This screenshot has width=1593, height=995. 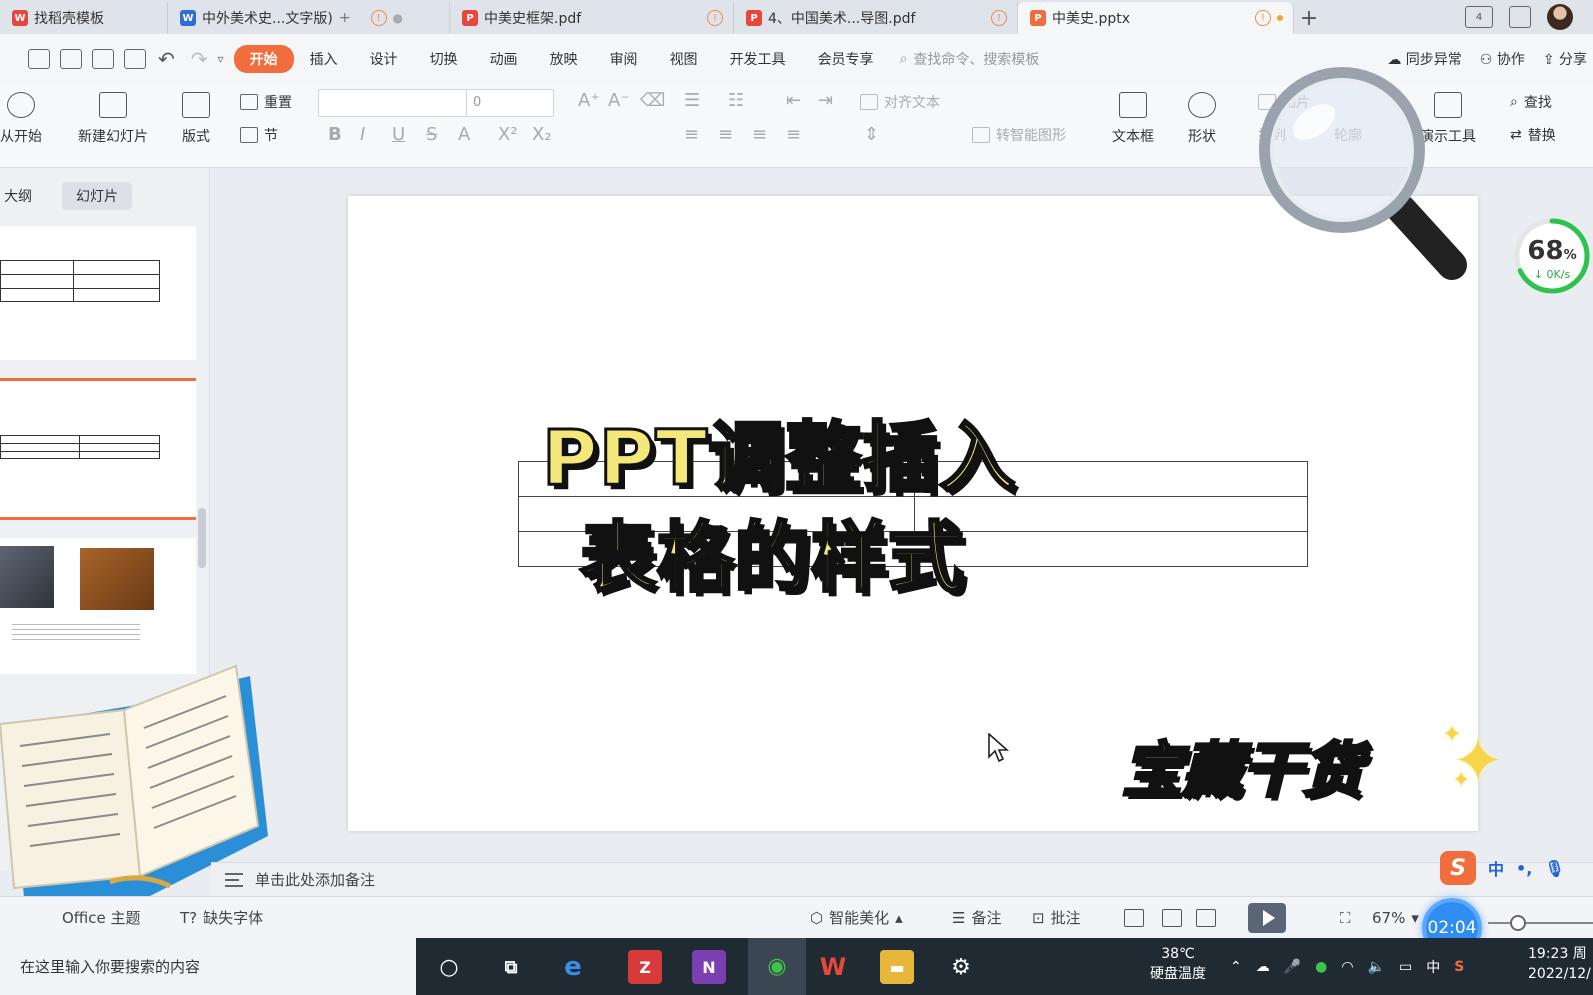 What do you see at coordinates (856, 917) in the screenshot?
I see `smart-beautify-button: ⬡ 智能美化 ▴` at bounding box center [856, 917].